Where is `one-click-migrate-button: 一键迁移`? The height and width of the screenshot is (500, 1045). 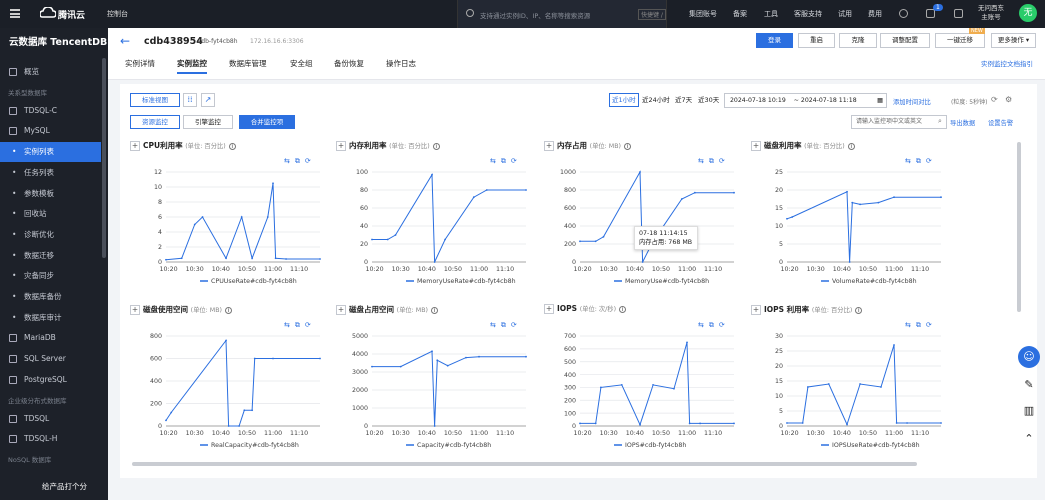
one-click-migrate-button: 一键迁移 is located at coordinates (960, 40).